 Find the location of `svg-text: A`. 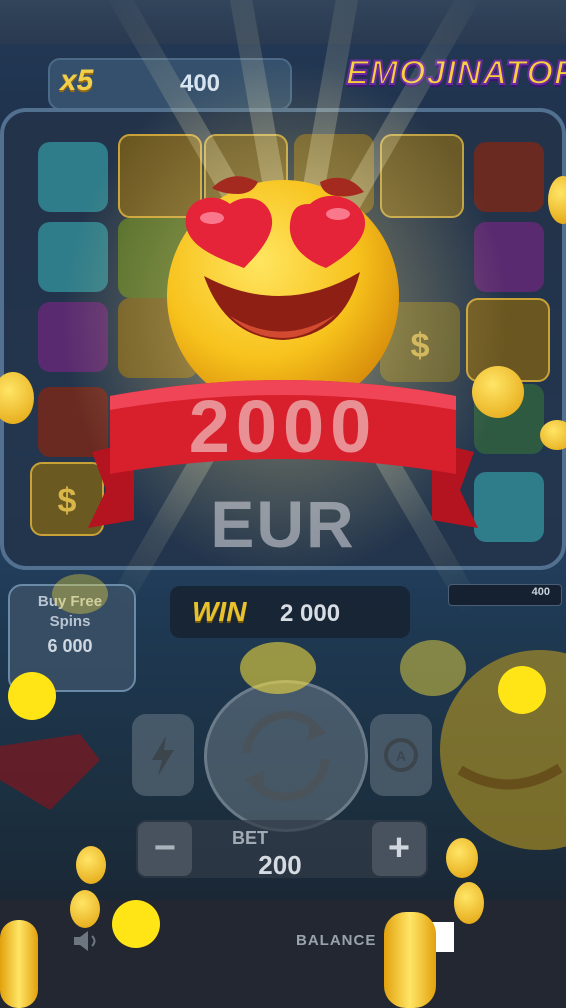

svg-text: A is located at coordinates (401, 756).